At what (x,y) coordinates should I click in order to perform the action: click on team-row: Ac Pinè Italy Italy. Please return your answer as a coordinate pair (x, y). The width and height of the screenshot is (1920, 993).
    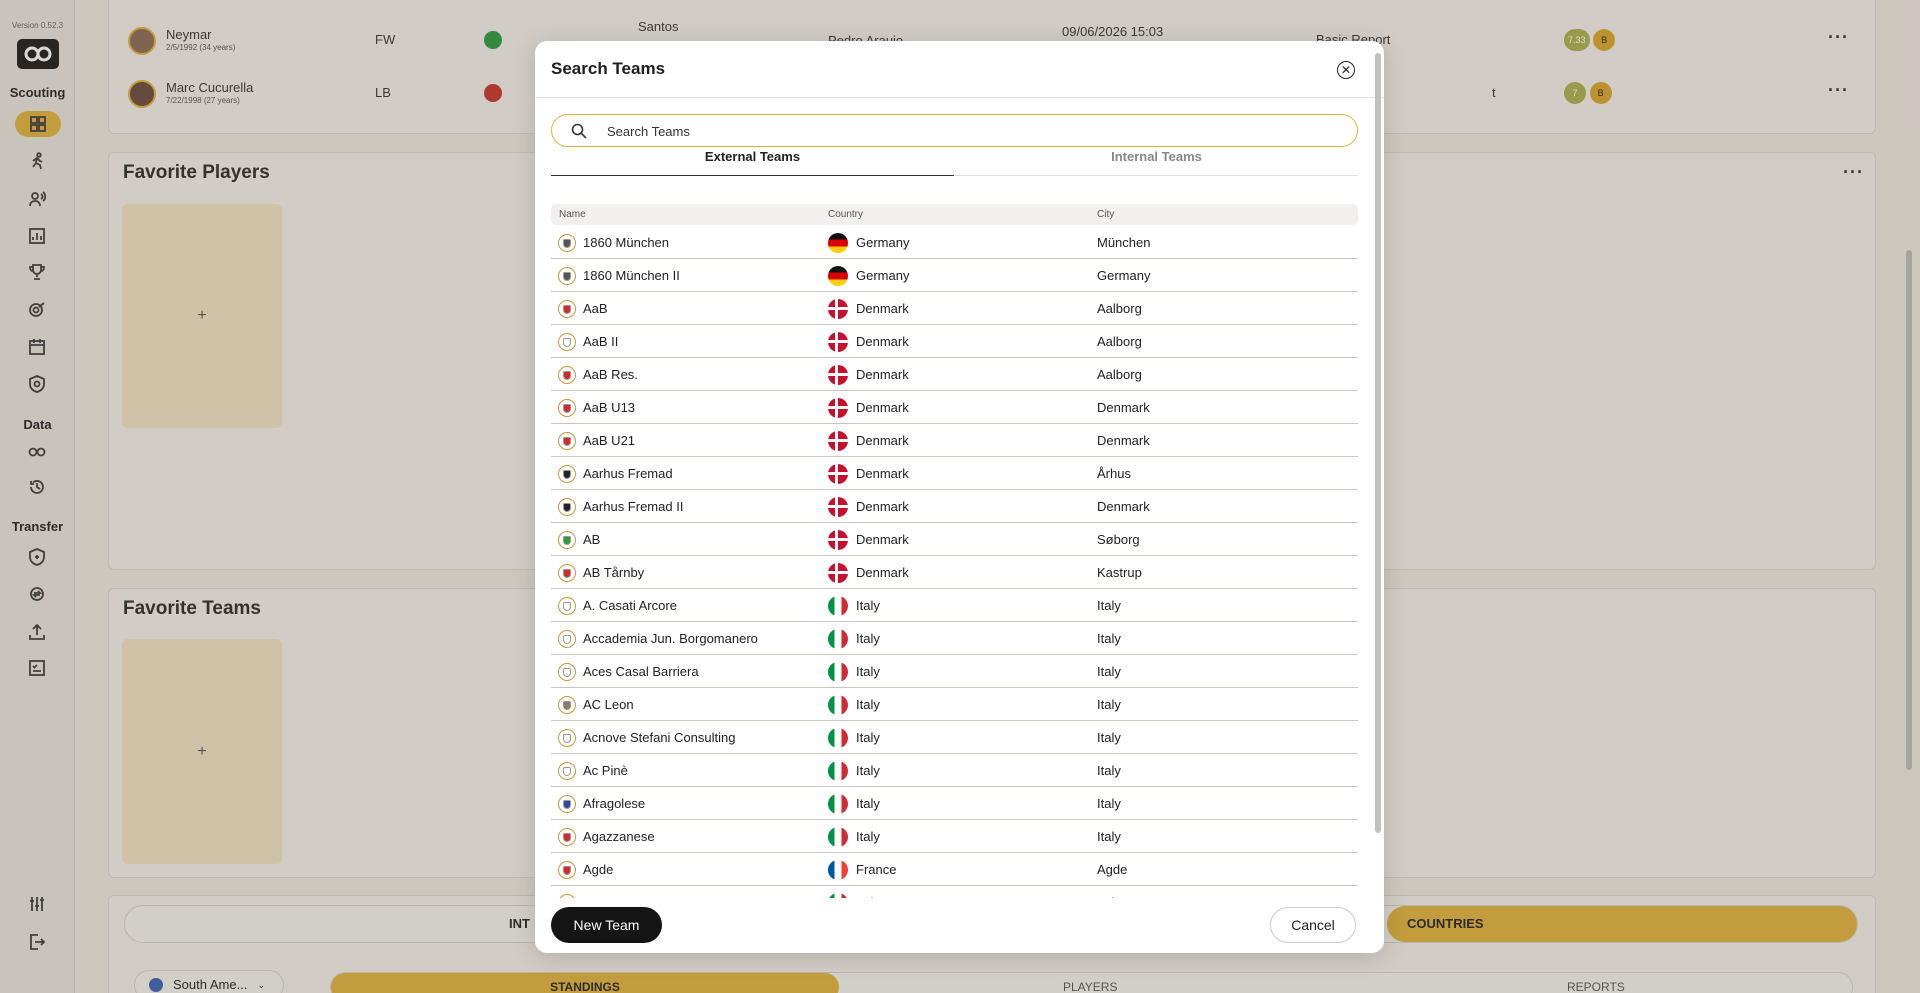
    Looking at the image, I should click on (954, 770).